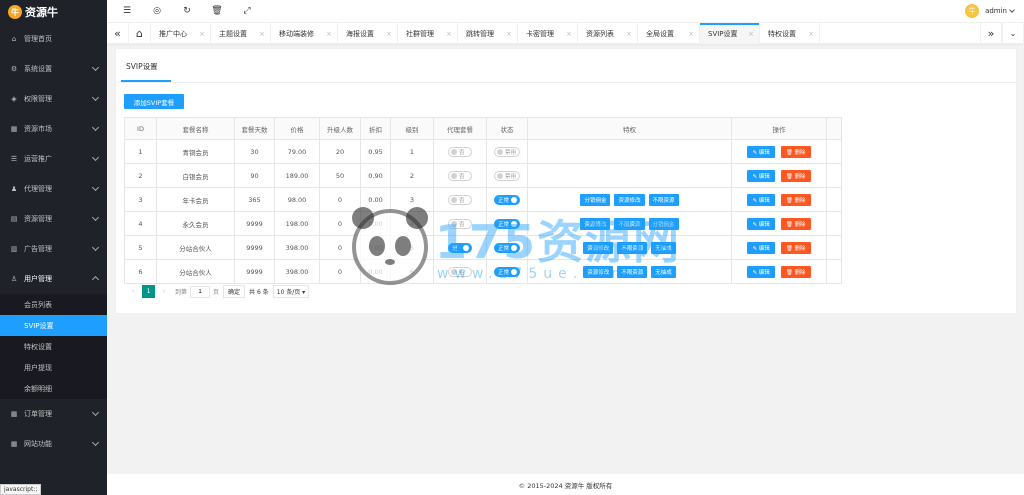 This screenshot has height=495, width=1024. What do you see at coordinates (53, 189) in the screenshot?
I see `sidebar-item-5: ♟ 代理管理` at bounding box center [53, 189].